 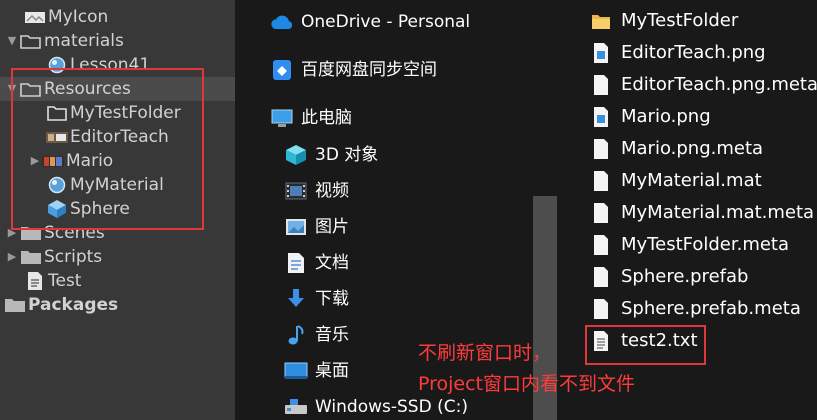 I want to click on file-name: EditorTeach.png.meta, so click(x=719, y=84).